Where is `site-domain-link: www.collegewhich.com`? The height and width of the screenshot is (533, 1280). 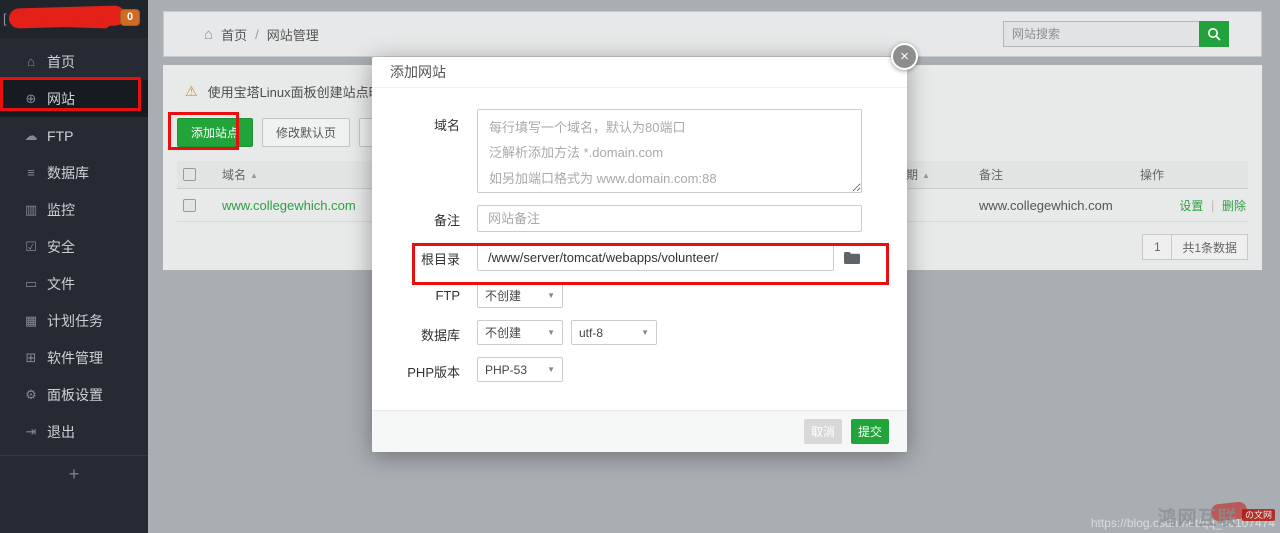 site-domain-link: www.collegewhich.com is located at coordinates (289, 205).